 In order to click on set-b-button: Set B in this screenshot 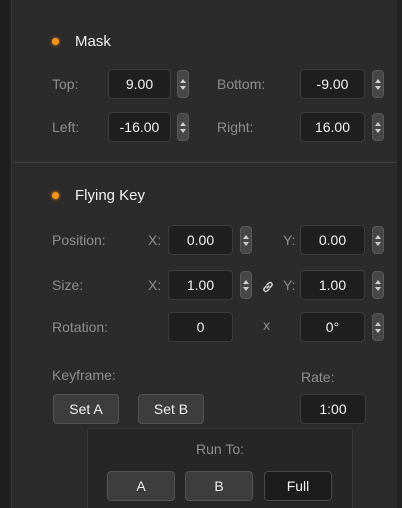, I will do `click(171, 409)`.